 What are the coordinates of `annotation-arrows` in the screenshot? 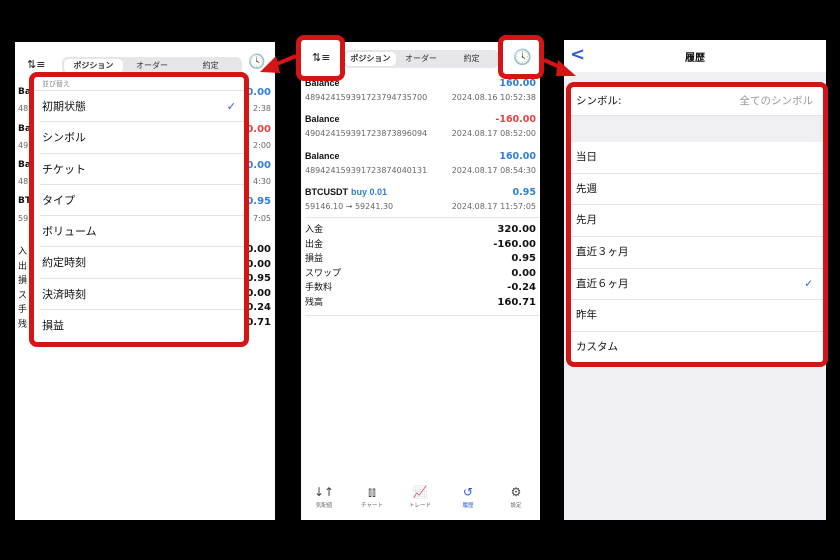 It's located at (418, 65).